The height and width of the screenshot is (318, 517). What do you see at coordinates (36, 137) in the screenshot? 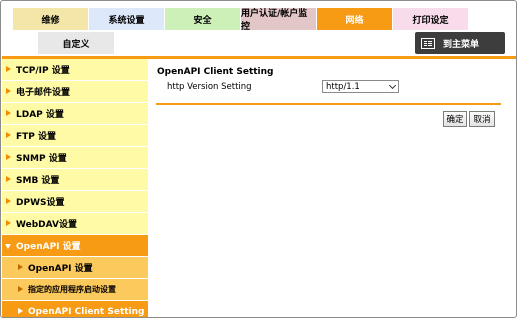
I see `sidebar-item-label: FTP 设置` at bounding box center [36, 137].